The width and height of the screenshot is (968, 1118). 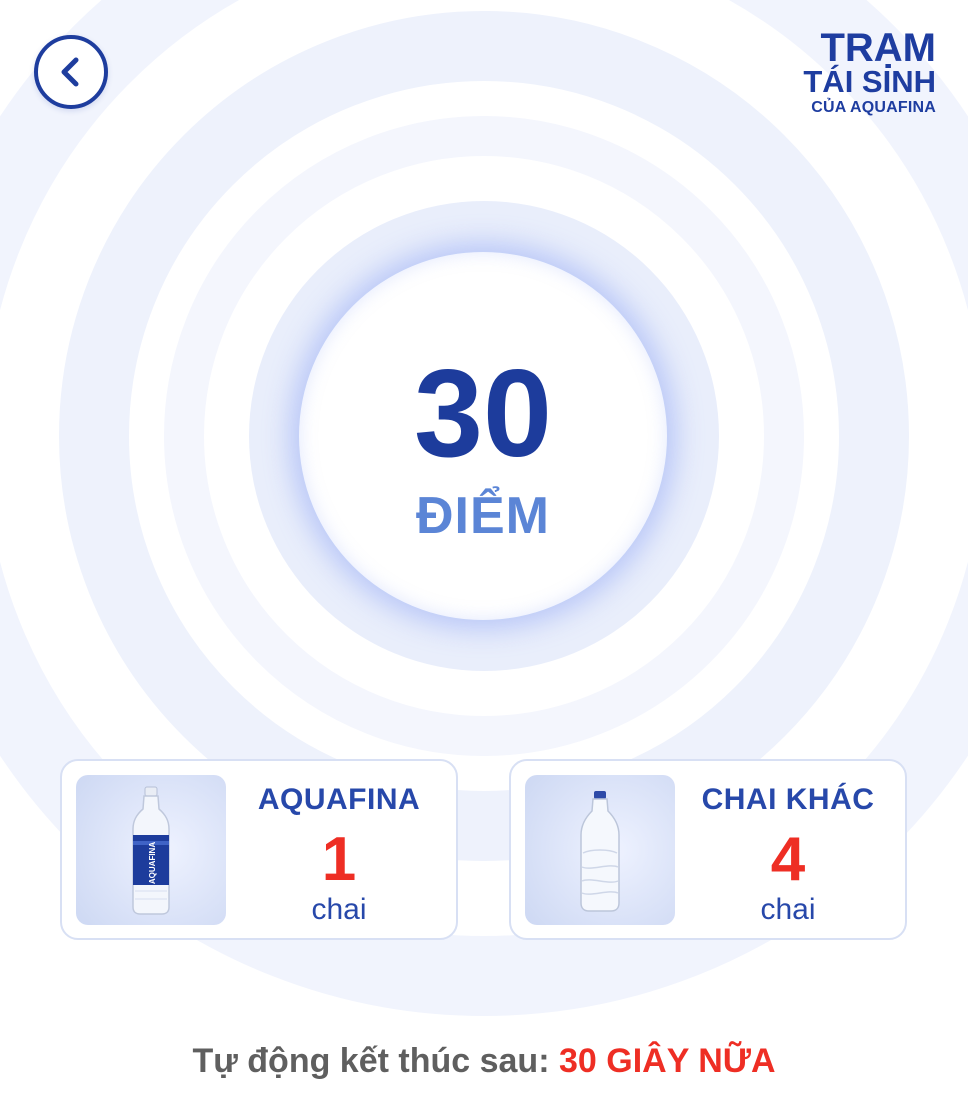 I want to click on aquafina-bottle-icon: AQUAFINA, so click(x=151, y=850).